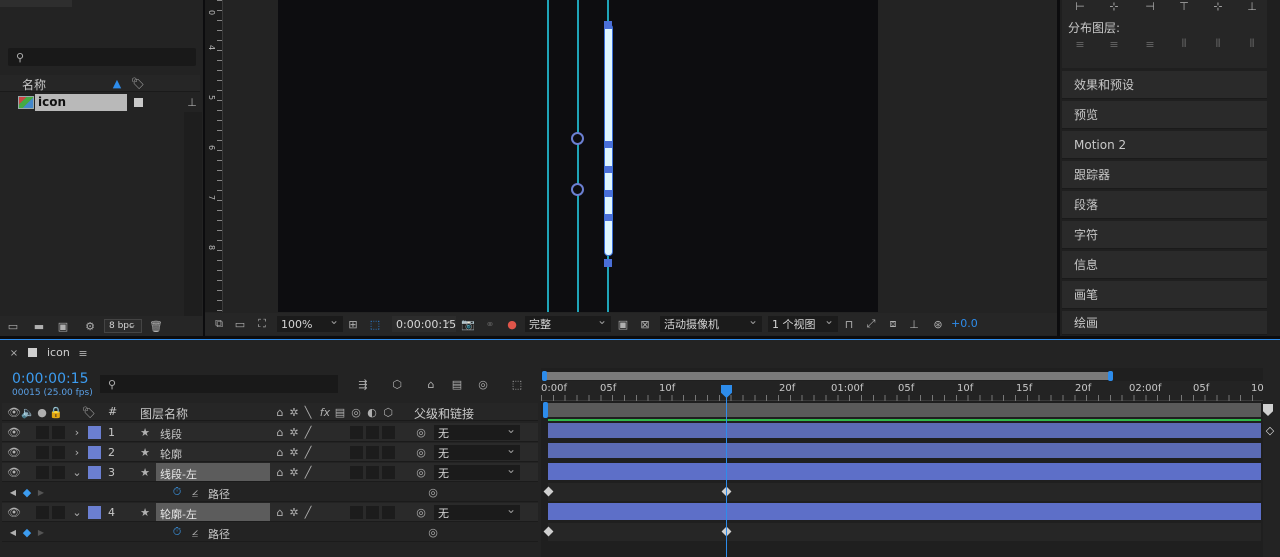  Describe the element at coordinates (28, 412) in the screenshot. I see `audio-icon: 🔈` at that location.